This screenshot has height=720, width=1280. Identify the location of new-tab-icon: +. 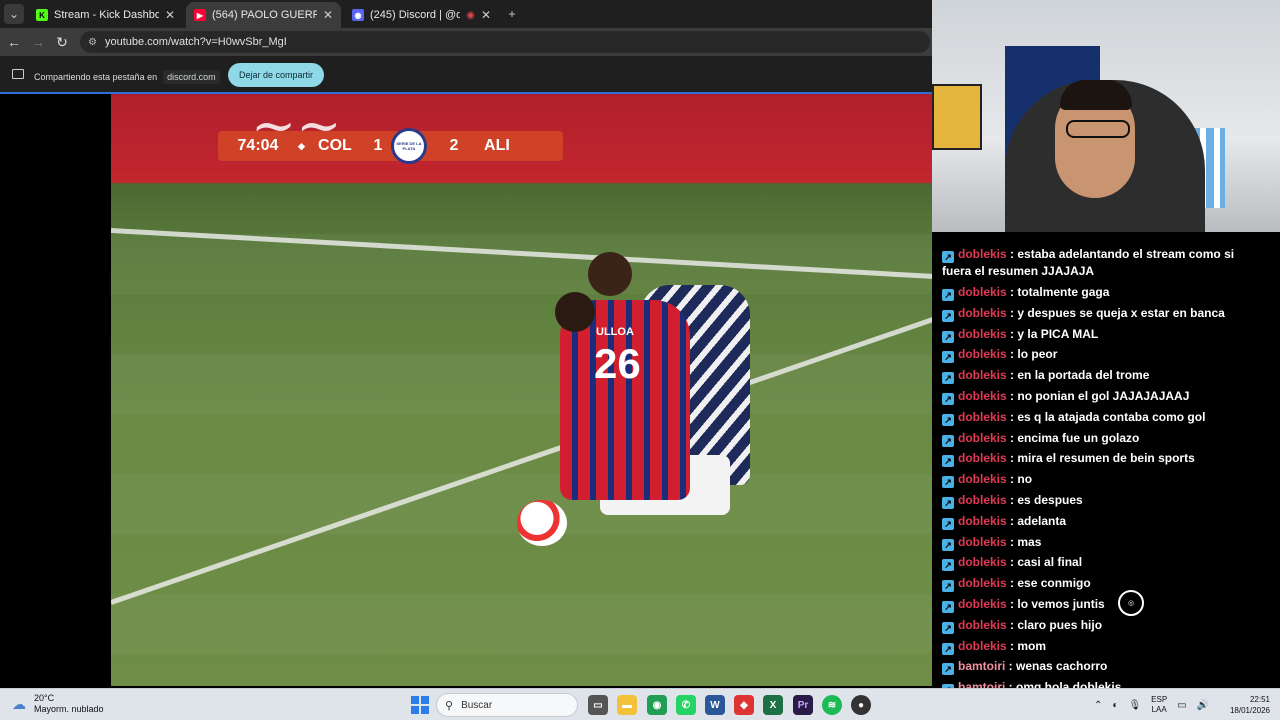
(512, 14).